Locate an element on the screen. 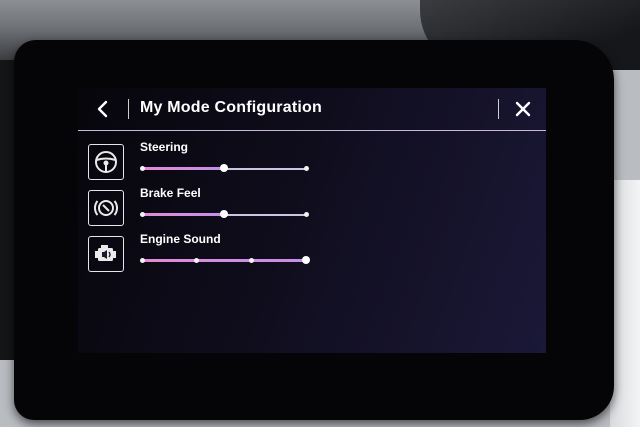 Image resolution: width=640 pixels, height=427 pixels. setting-label: Engine Sound is located at coordinates (180, 239).